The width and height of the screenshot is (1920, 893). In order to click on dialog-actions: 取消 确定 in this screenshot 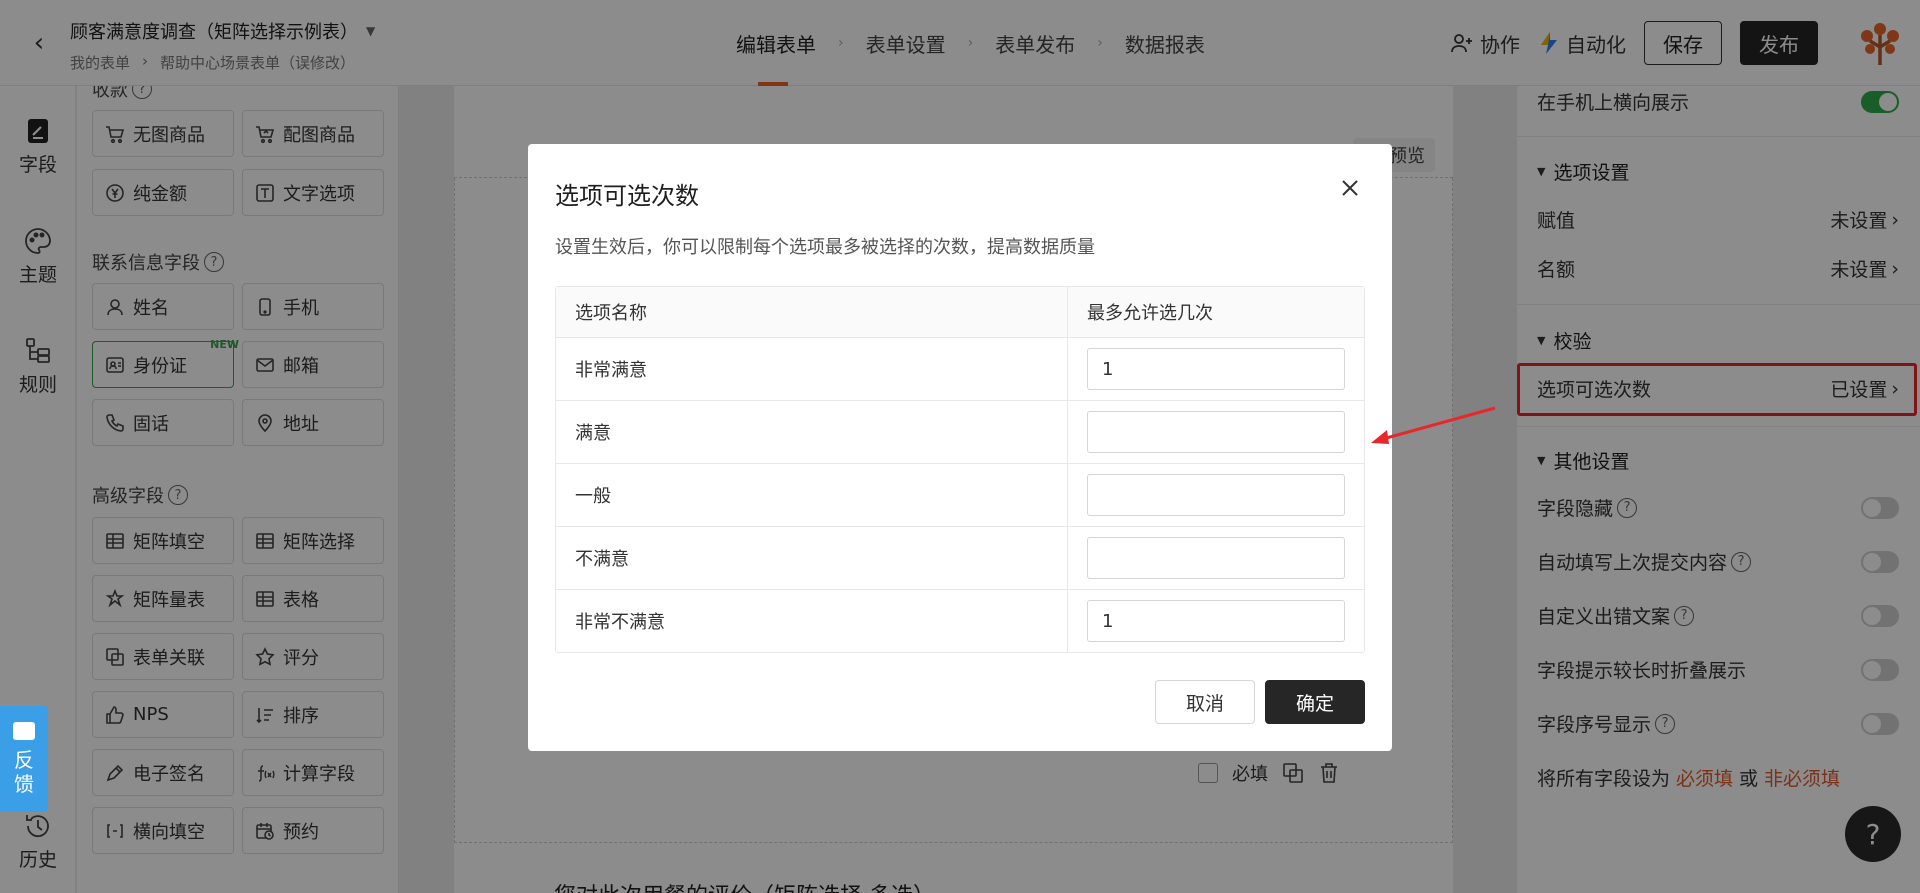, I will do `click(1259, 702)`.